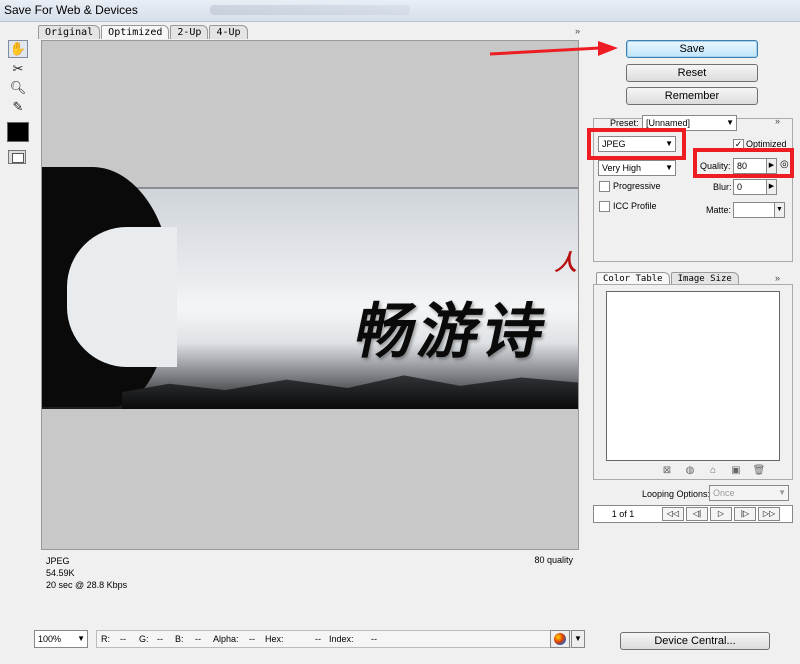  I want to click on color-table-actions: ⊠ ◍ ⌂ ▣ 🗑︎, so click(713, 471).